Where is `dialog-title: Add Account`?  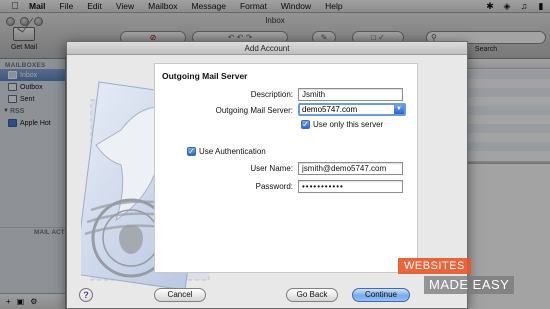 dialog-title: Add Account is located at coordinates (267, 48).